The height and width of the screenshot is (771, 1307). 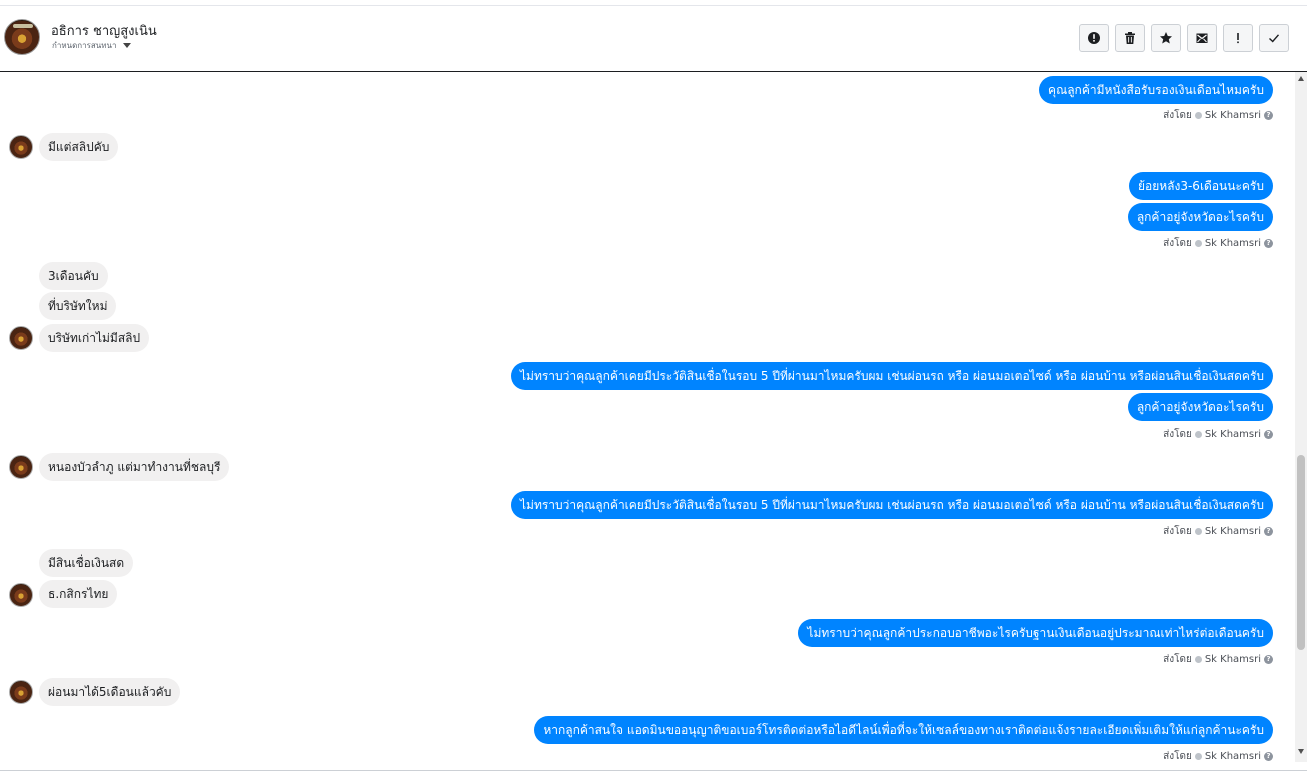 I want to click on message-incoming: หนองบัวลำภู แต่มาทำงานที่ชลบุรี, so click(x=134, y=467).